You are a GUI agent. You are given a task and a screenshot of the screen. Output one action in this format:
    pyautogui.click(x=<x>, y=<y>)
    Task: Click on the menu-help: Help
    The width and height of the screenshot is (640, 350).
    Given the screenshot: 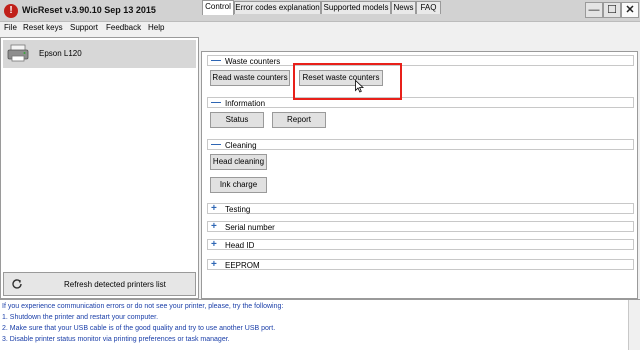 What is the action you would take?
    pyautogui.click(x=156, y=27)
    